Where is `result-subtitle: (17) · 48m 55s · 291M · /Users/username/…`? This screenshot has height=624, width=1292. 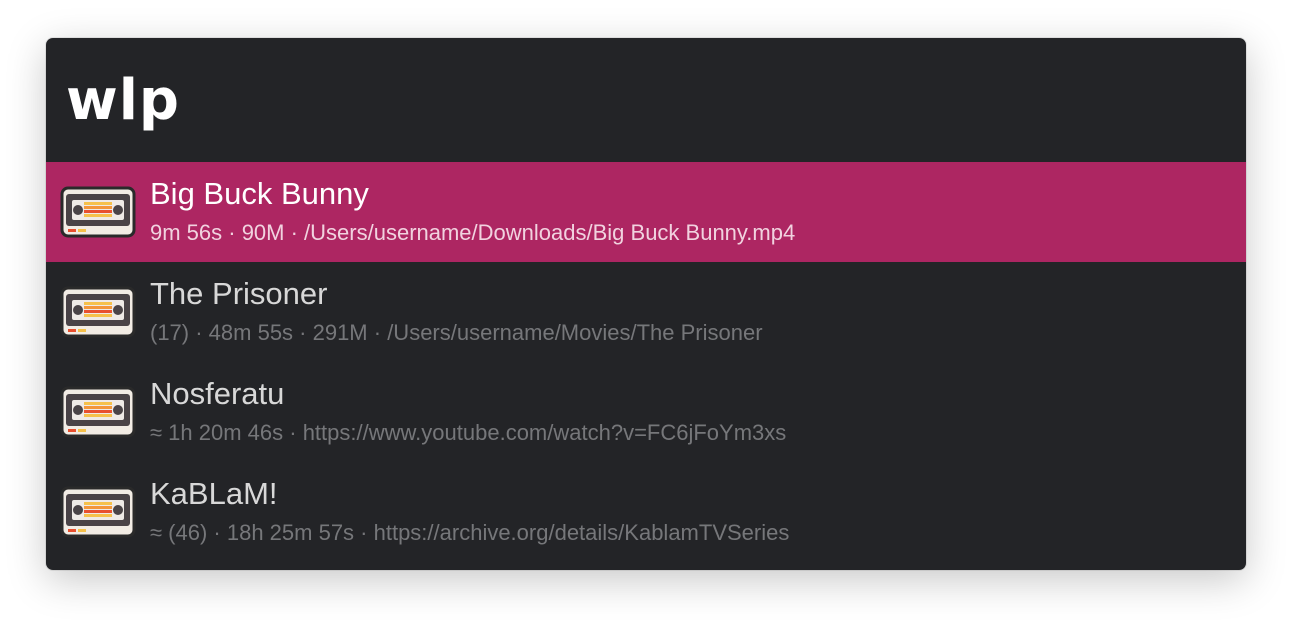 result-subtitle: (17) · 48m 55s · 291M · /Users/username/… is located at coordinates (456, 332).